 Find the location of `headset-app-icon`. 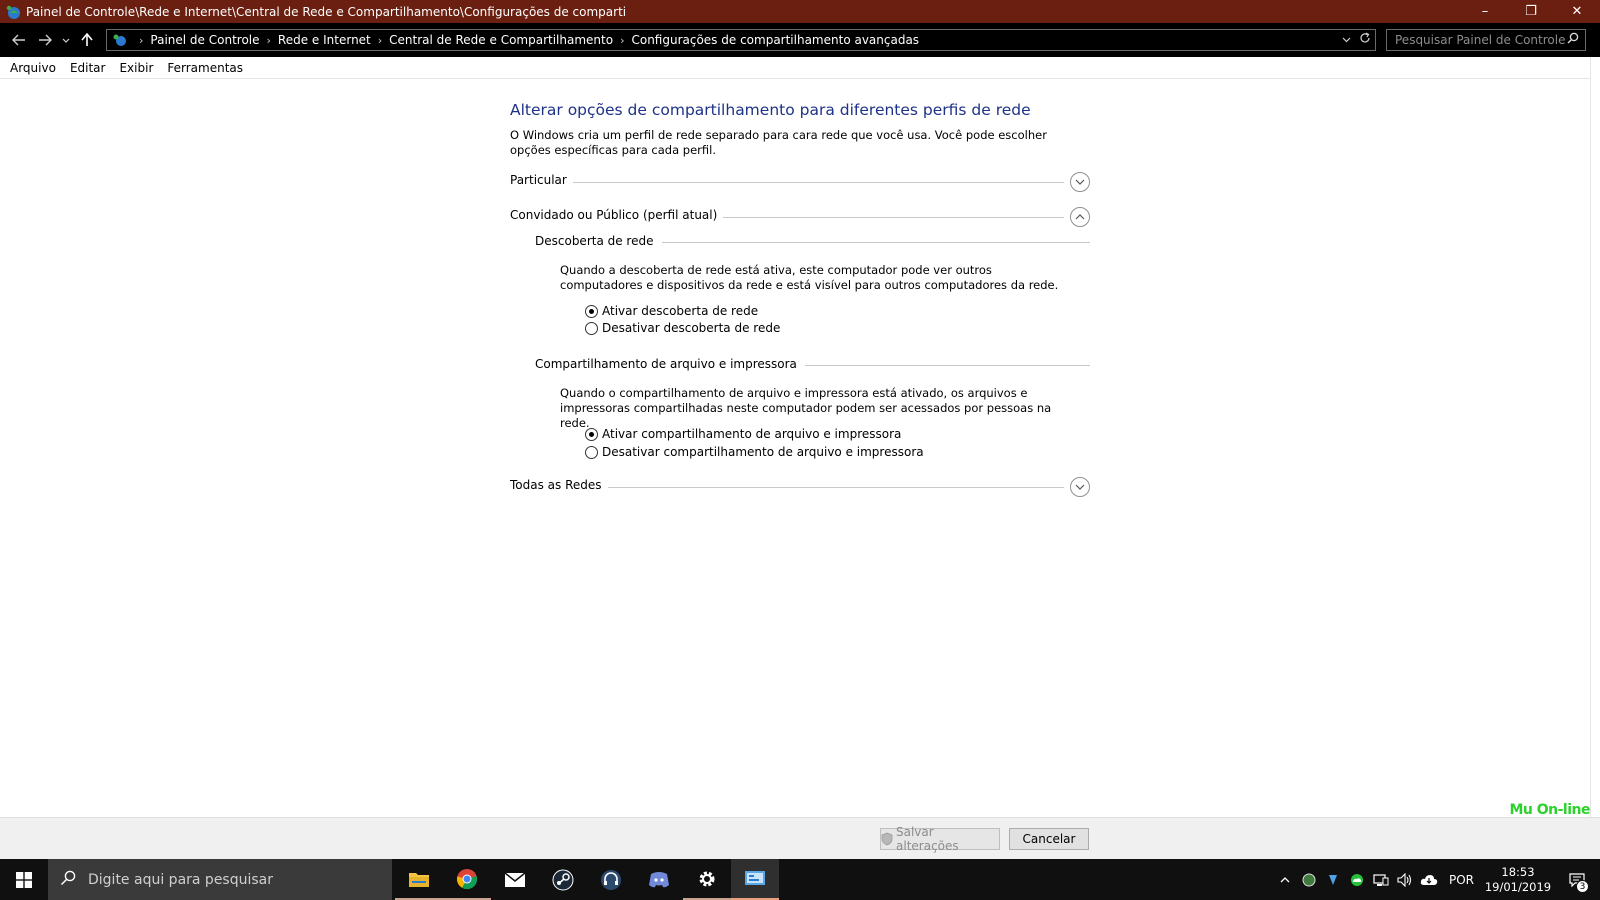

headset-app-icon is located at coordinates (611, 879).